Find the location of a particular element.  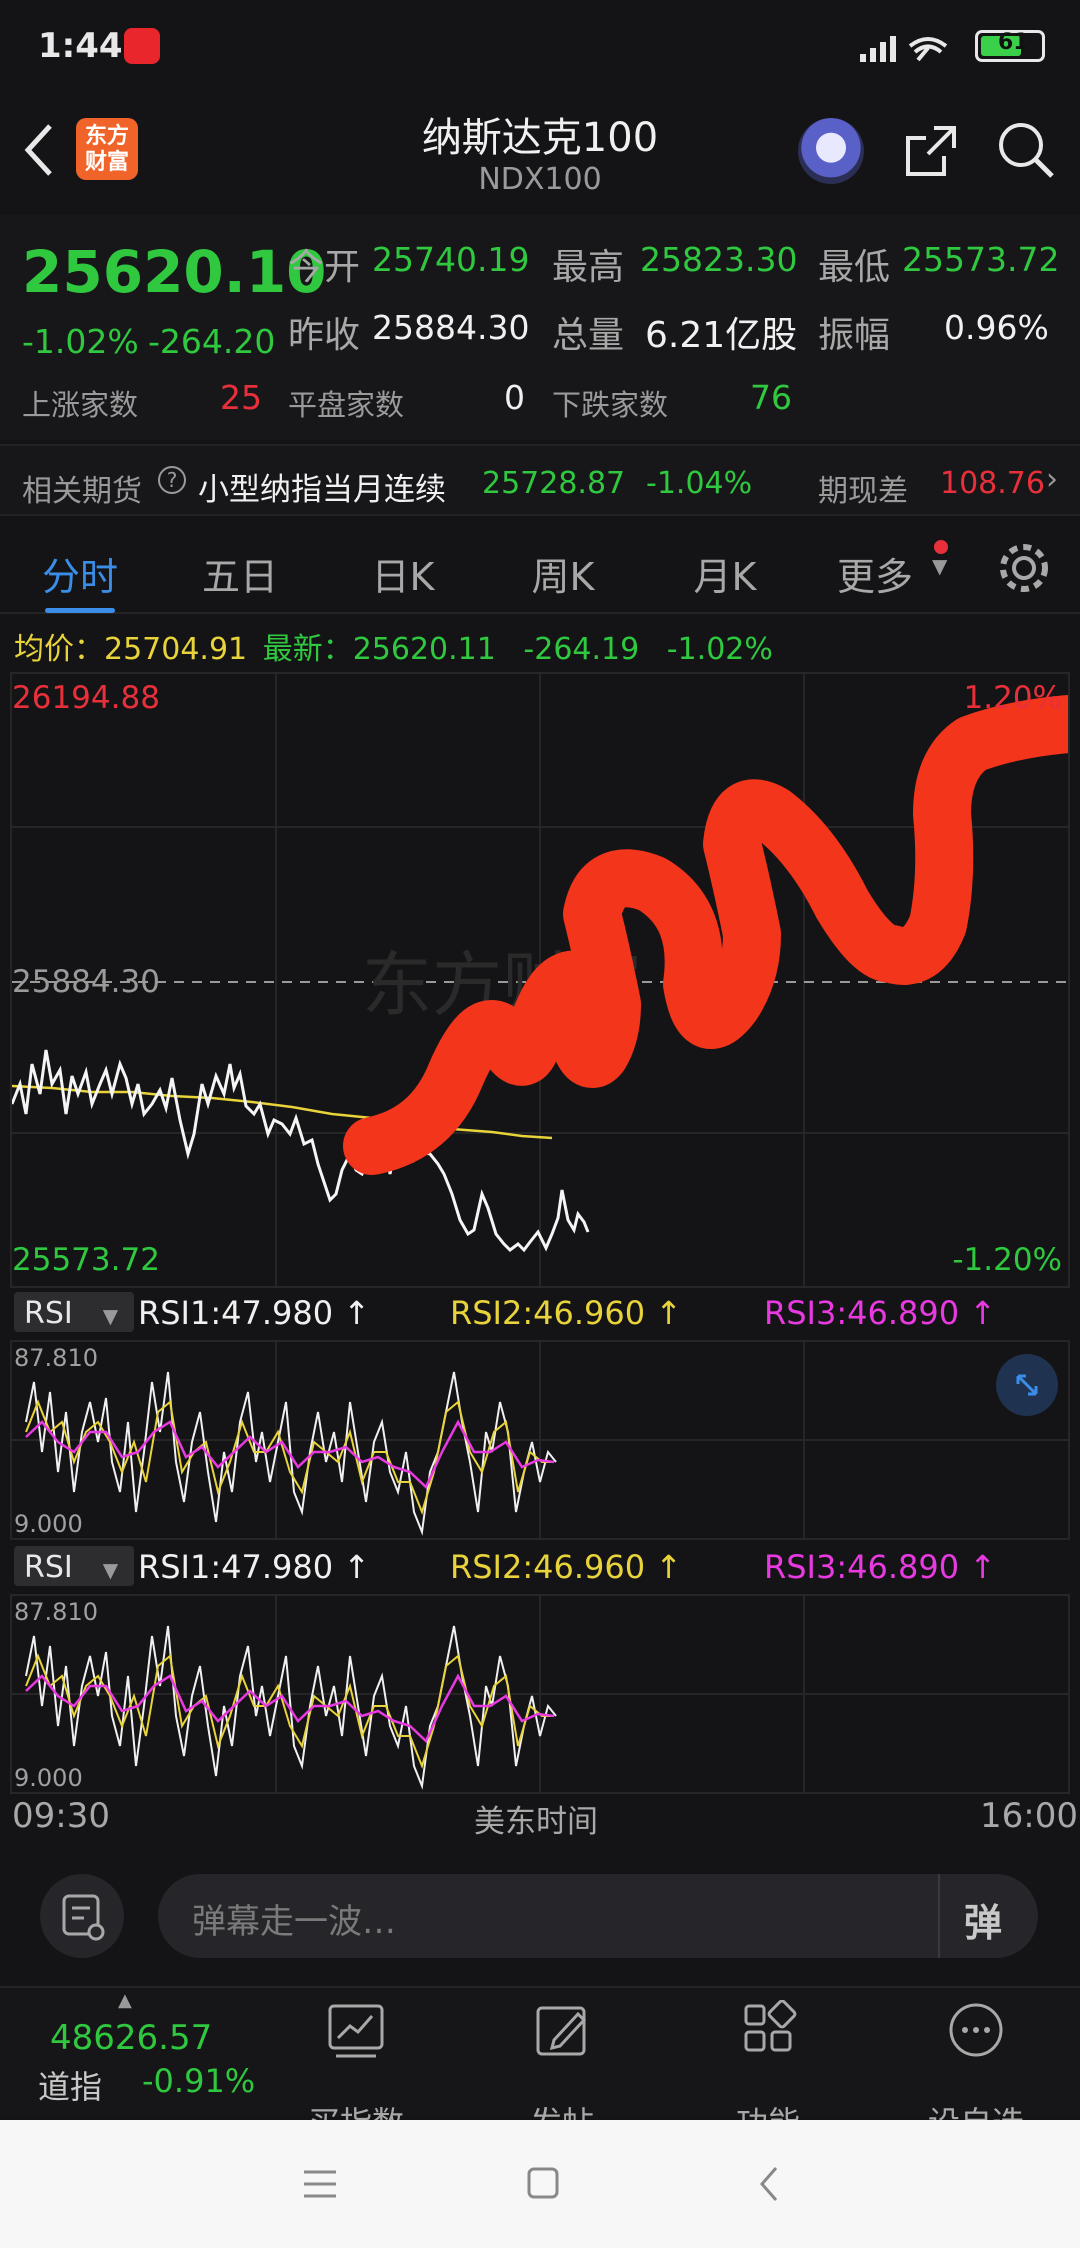

notification-icon is located at coordinates (142, 46).